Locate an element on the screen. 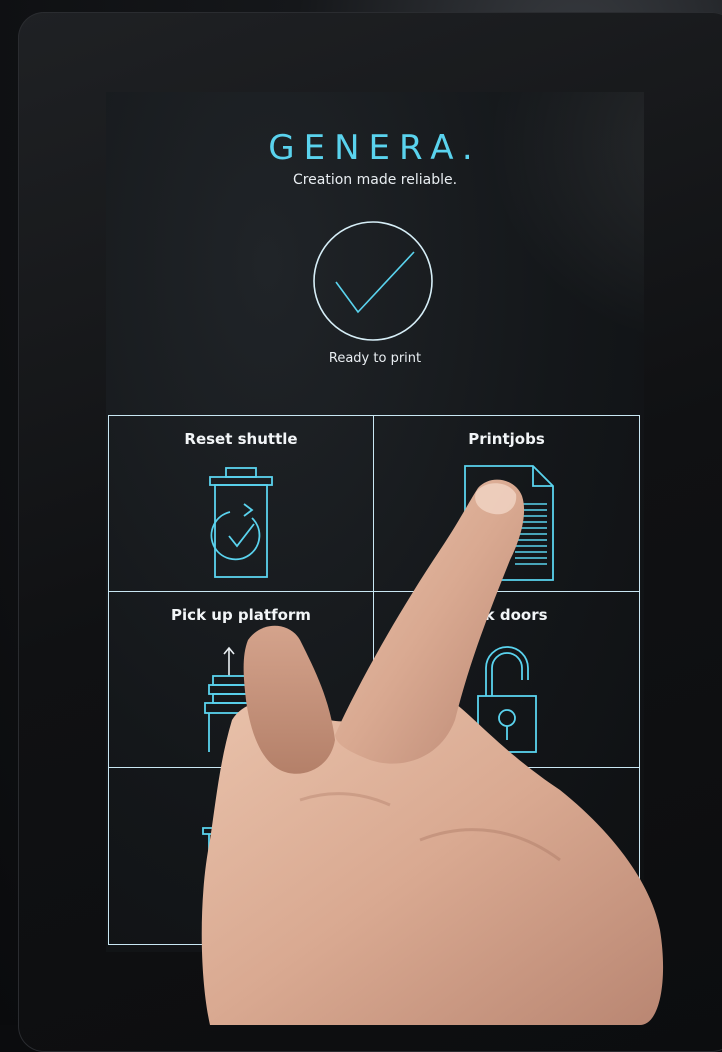 The height and width of the screenshot is (1052, 722). drain-icon is located at coordinates (236, 872).